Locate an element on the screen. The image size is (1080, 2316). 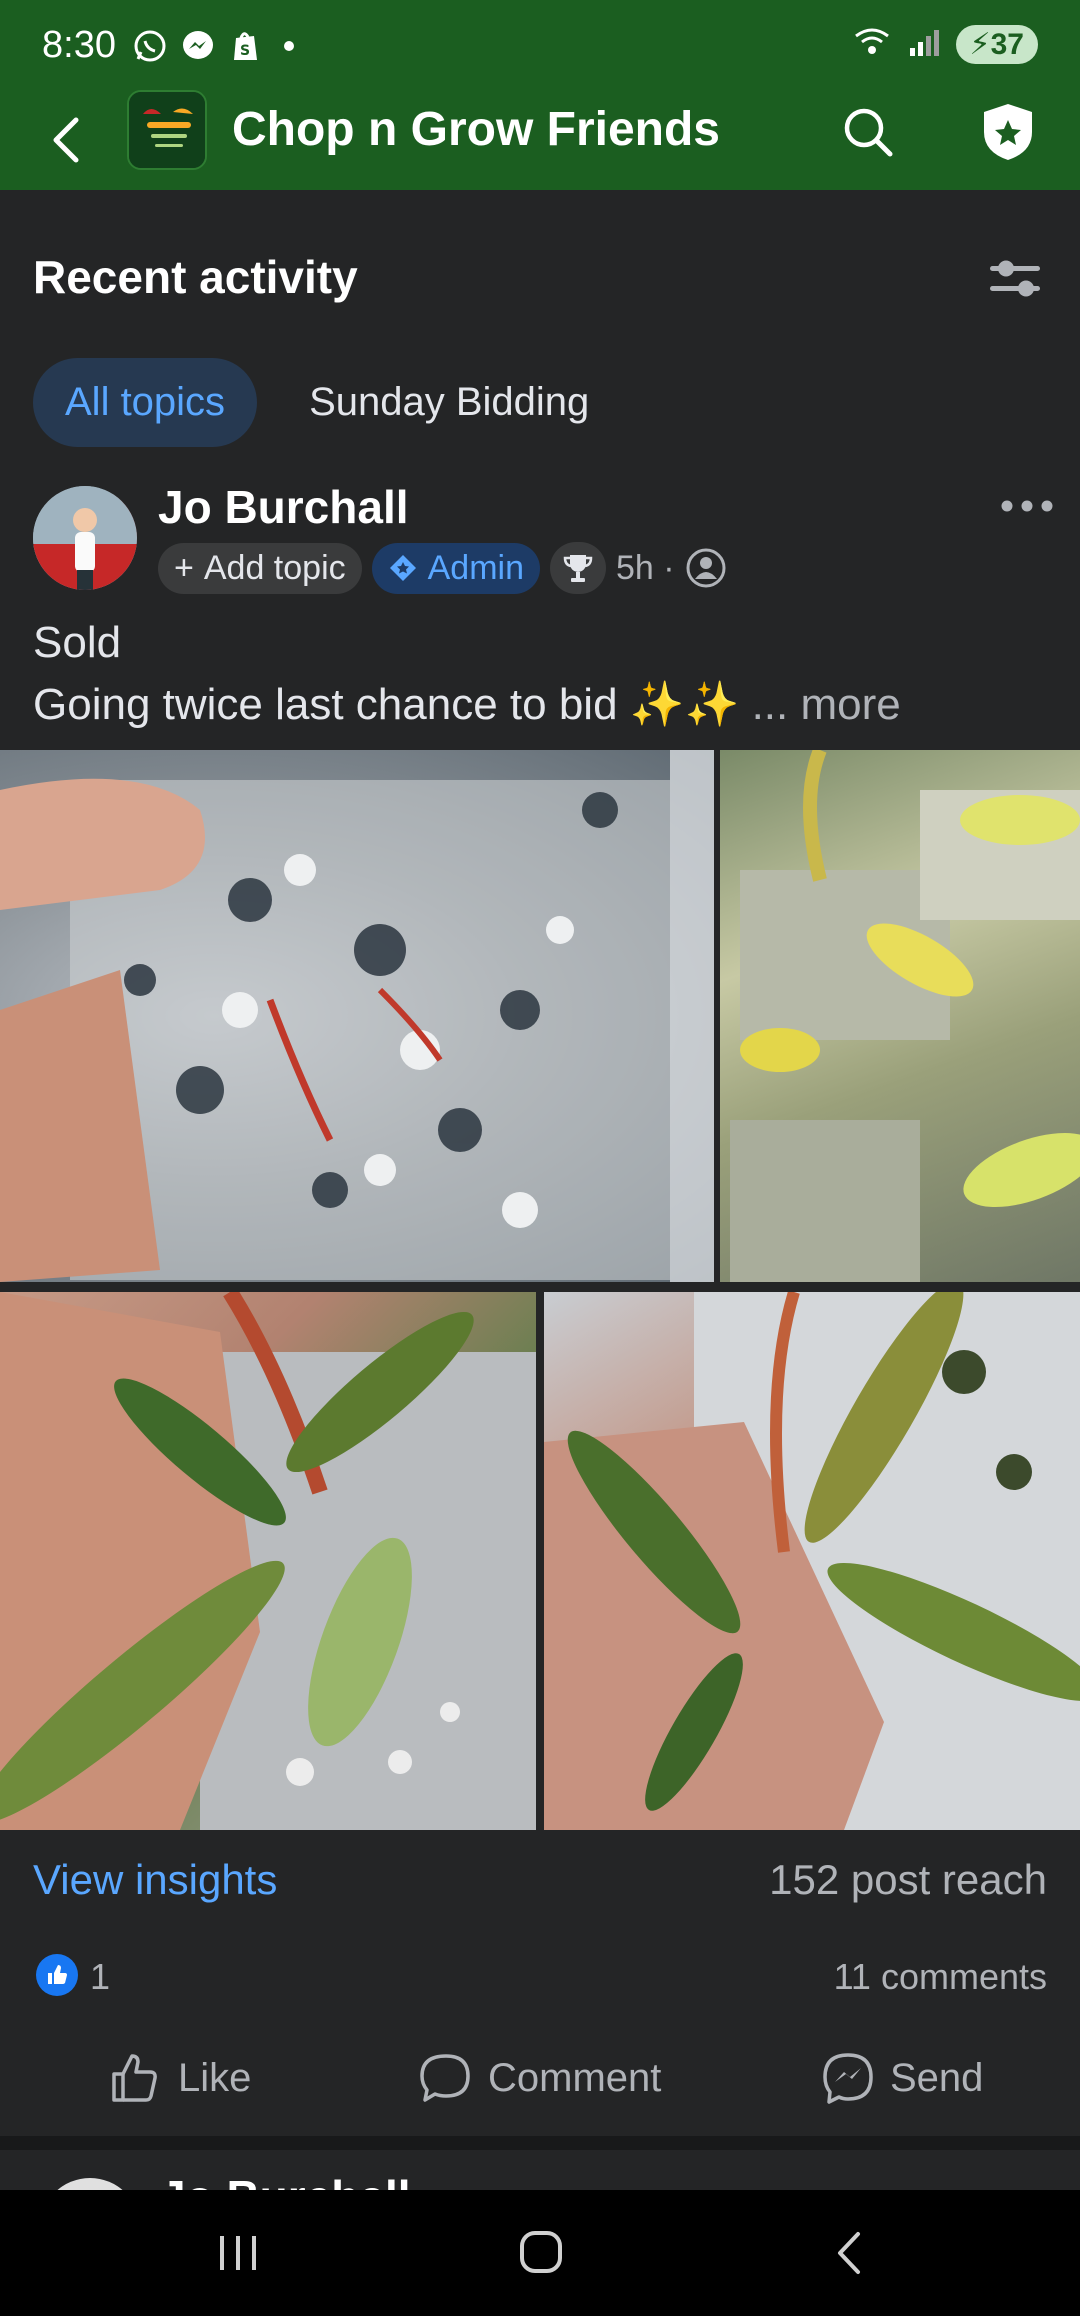
more-horizontal-icon is located at coordinates (1027, 506).